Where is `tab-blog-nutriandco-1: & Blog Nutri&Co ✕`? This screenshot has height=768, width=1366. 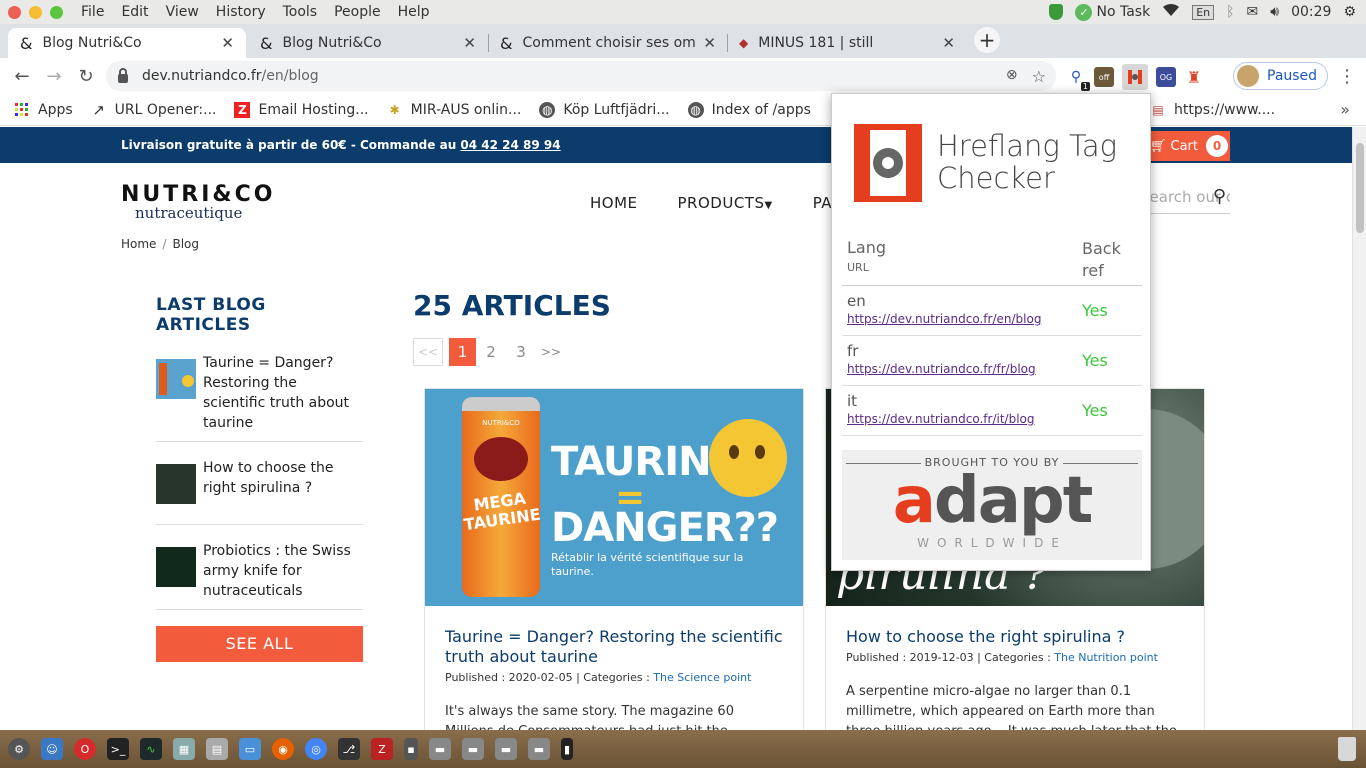 tab-blog-nutriandco-1: & Blog Nutri&Co ✕ is located at coordinates (127, 43).